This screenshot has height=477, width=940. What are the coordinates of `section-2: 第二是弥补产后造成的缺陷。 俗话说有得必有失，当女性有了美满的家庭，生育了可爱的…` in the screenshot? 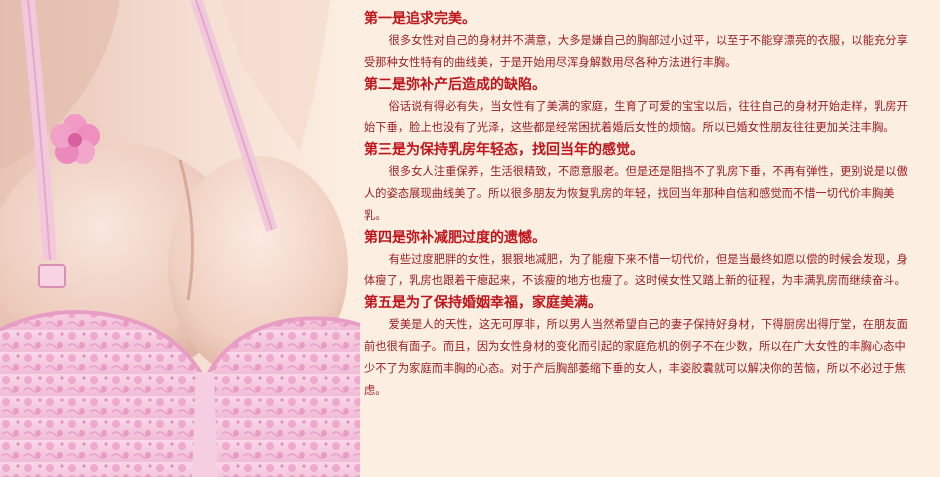 It's located at (638, 107).